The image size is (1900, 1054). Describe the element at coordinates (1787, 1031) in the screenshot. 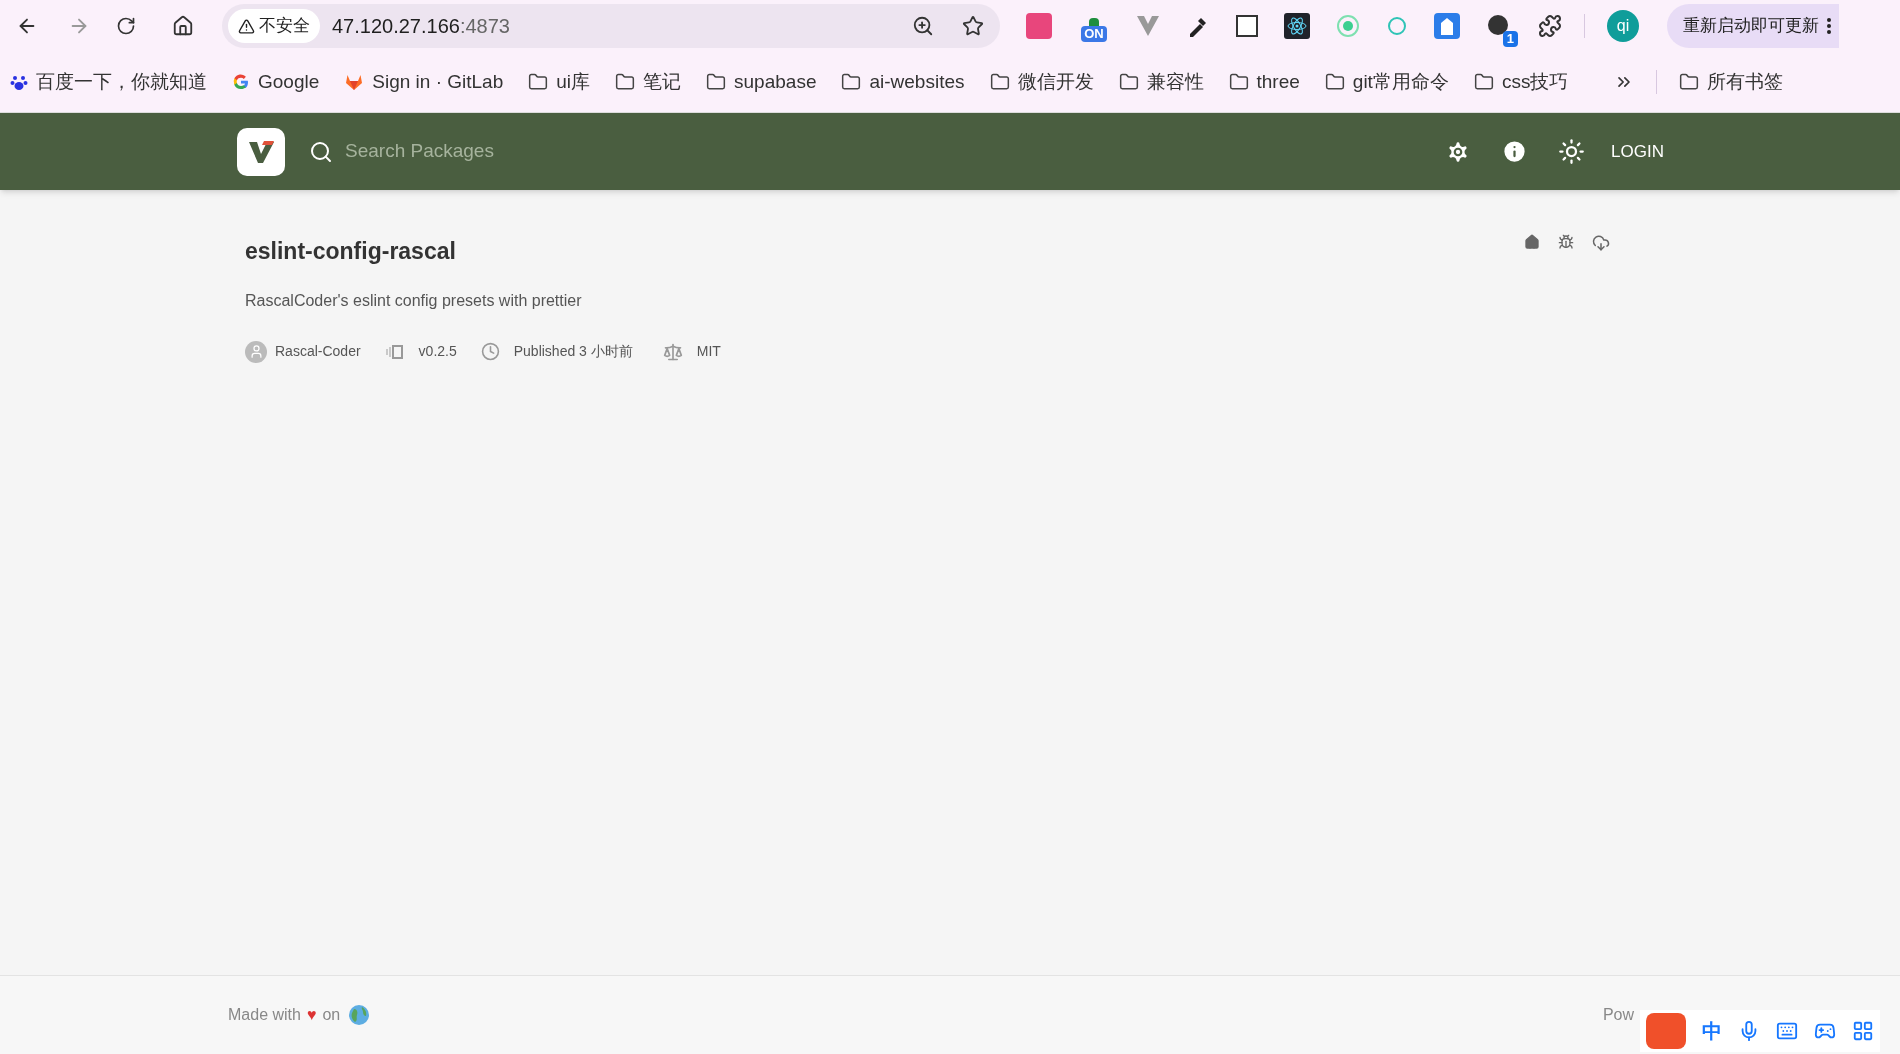

I see `keyboard-icon` at that location.